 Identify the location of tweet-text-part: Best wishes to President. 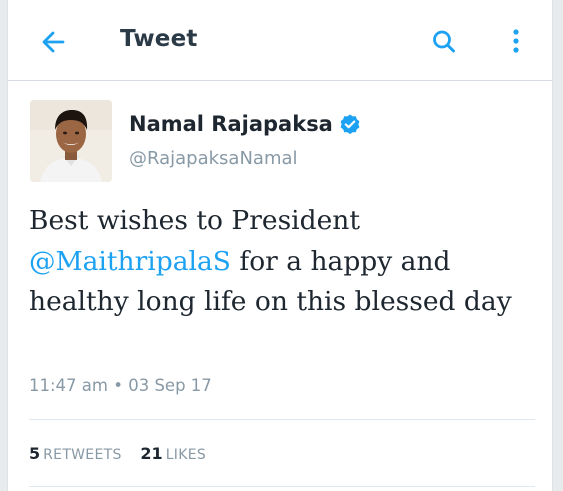
(195, 220).